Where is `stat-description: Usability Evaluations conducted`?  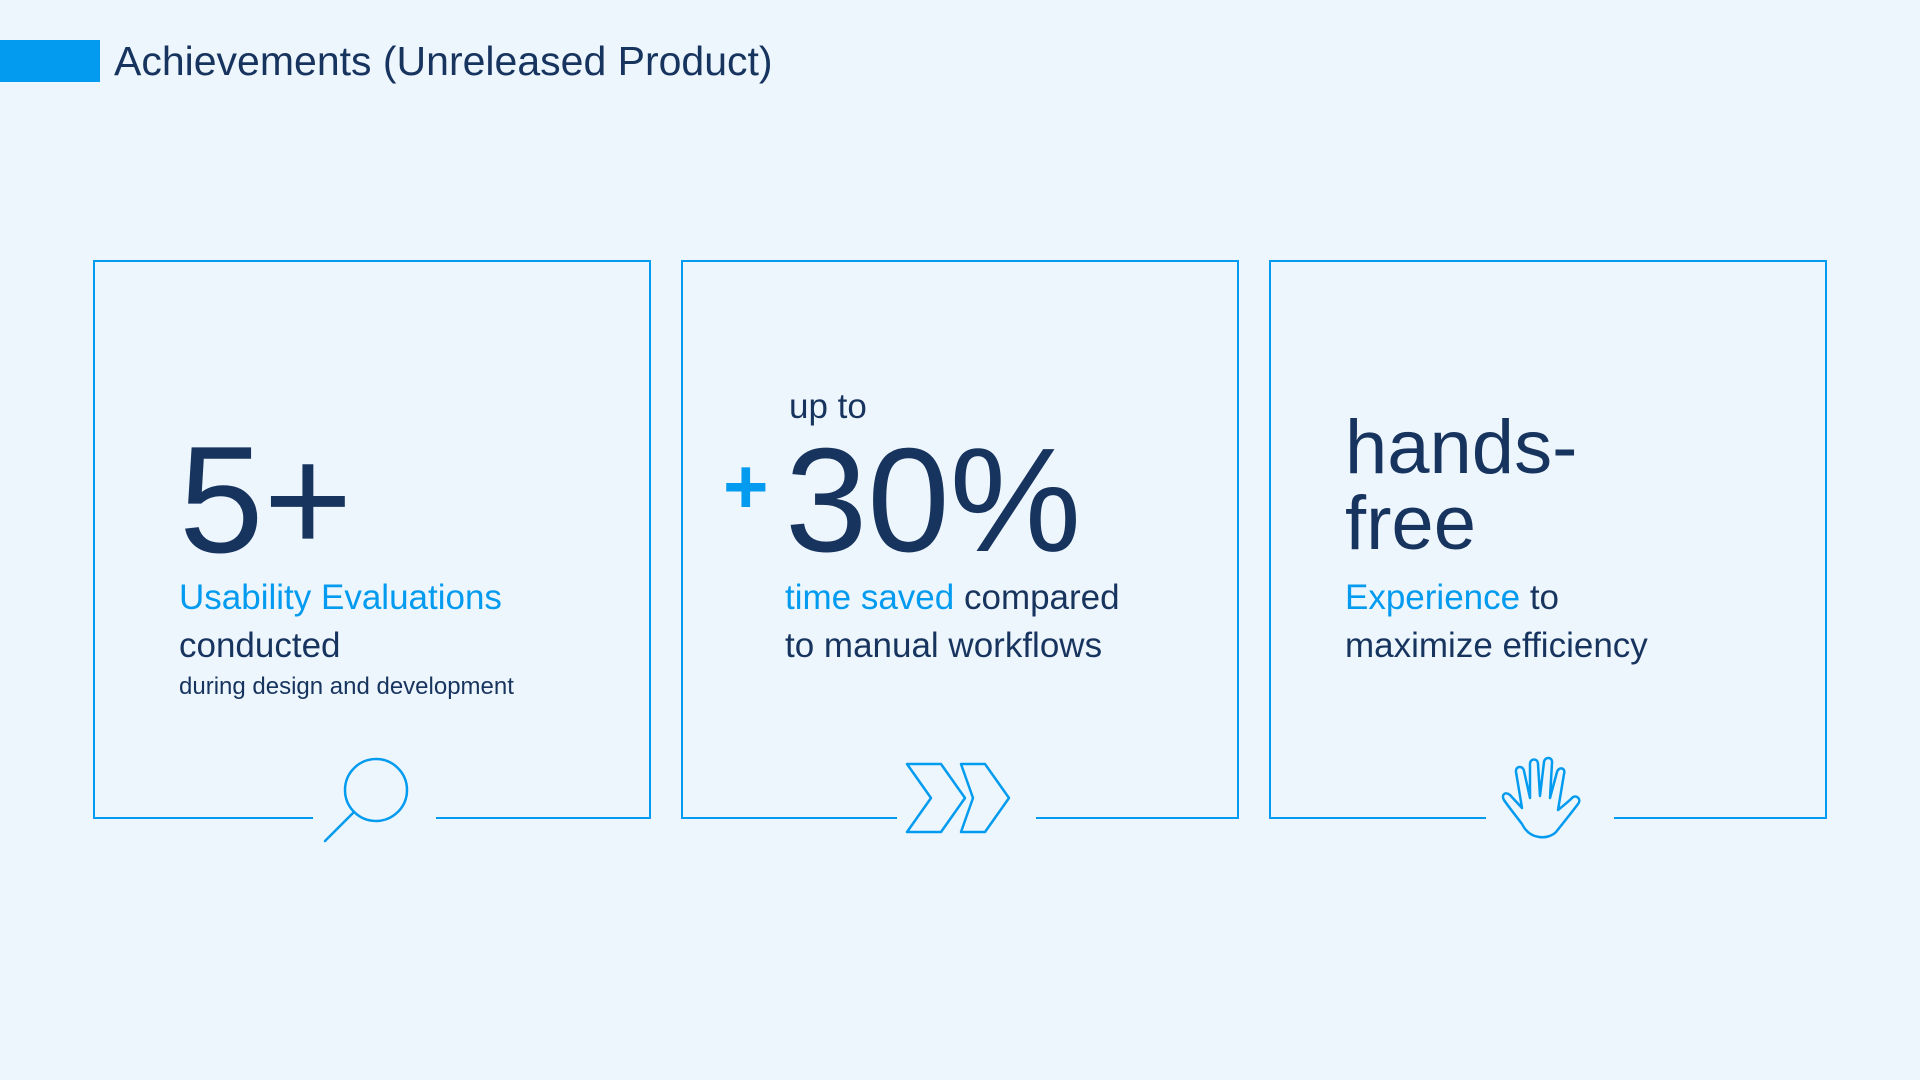 stat-description: Usability Evaluations conducted is located at coordinates (340, 622).